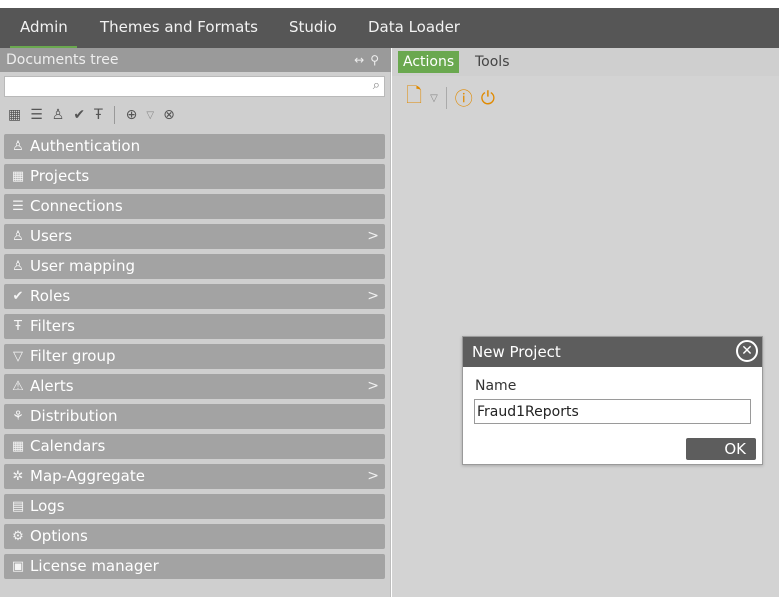 The width and height of the screenshot is (779, 597). Describe the element at coordinates (194, 476) in the screenshot. I see `tree-item-map-aggregate: ✲ Map-Aggregate >` at that location.